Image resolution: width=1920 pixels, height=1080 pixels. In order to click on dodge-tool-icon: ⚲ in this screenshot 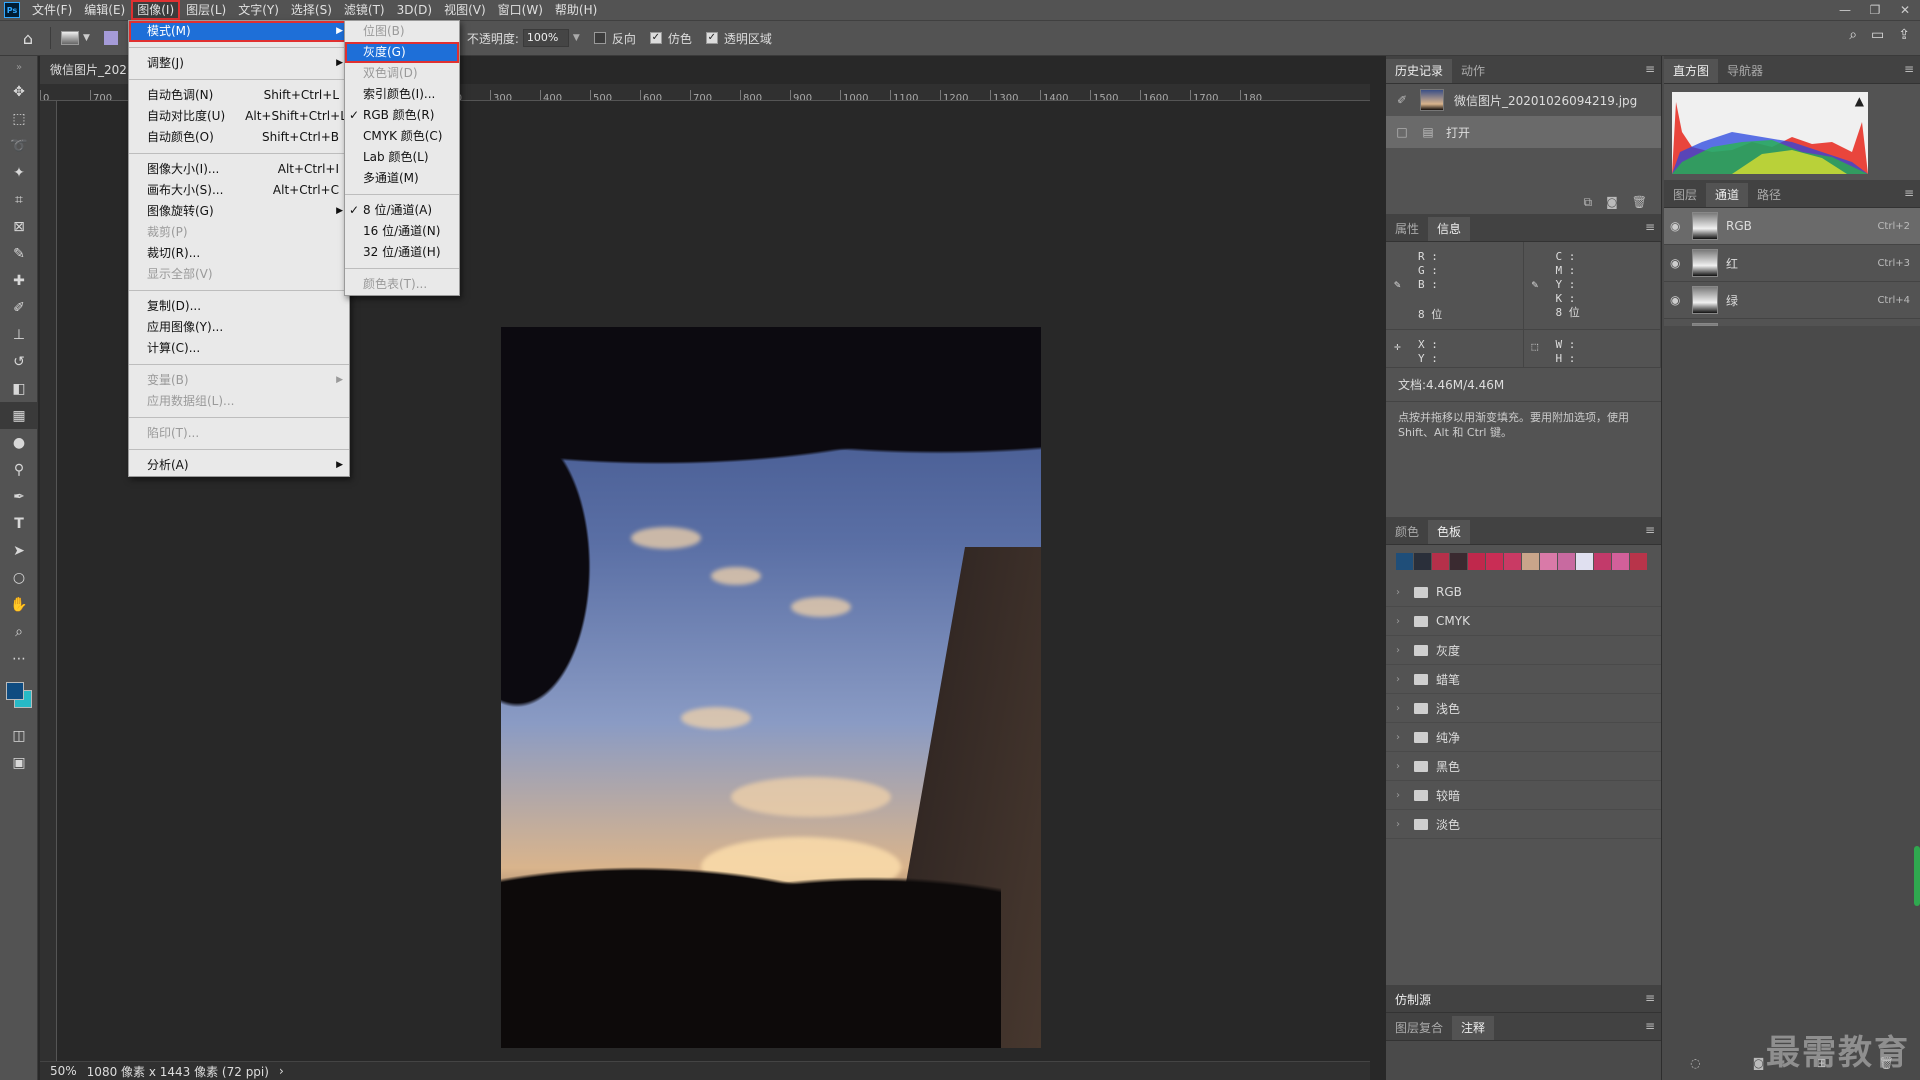, I will do `click(19, 469)`.